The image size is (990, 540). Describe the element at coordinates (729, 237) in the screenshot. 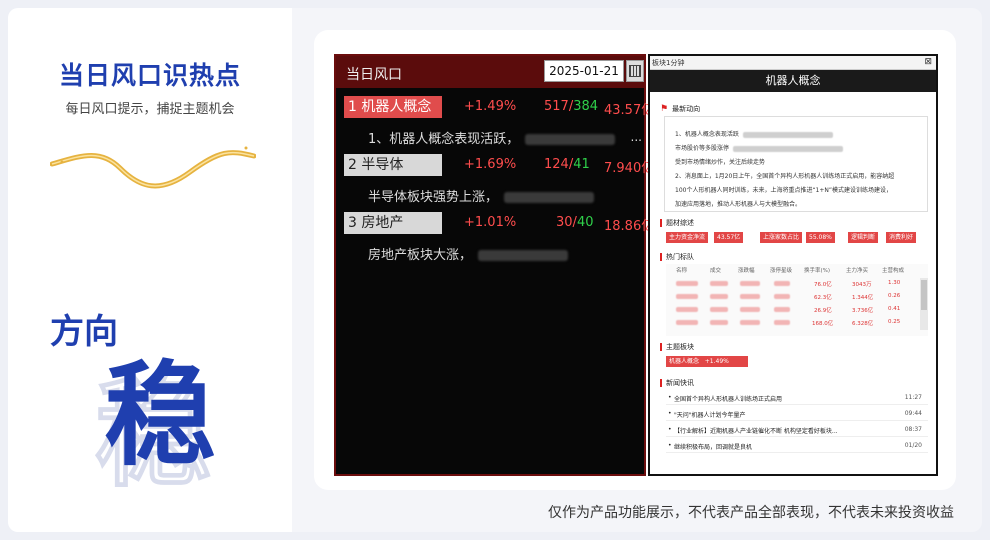

I see `tag-value: 43.57亿` at that location.